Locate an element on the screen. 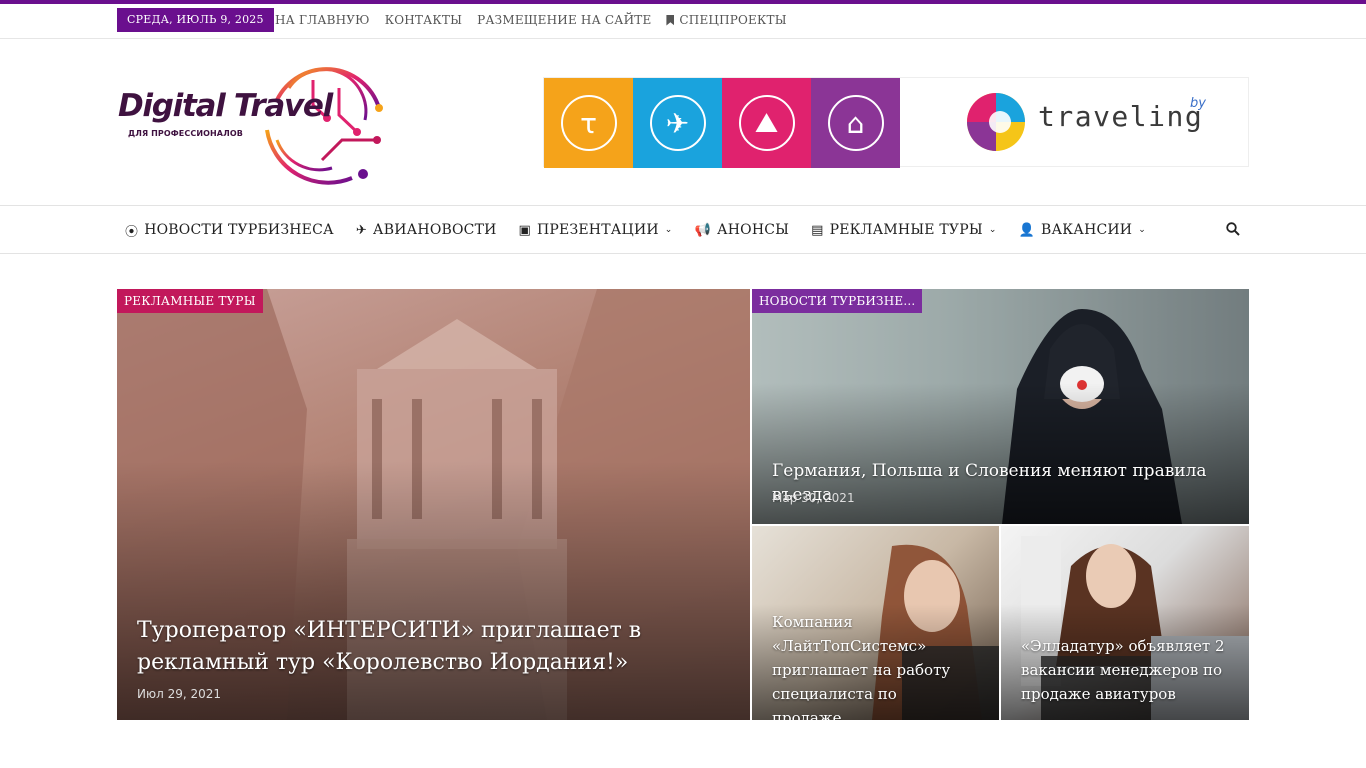 The height and width of the screenshot is (768, 1366). nav-item-announcements: 📢 АНОНСЫ is located at coordinates (742, 230).